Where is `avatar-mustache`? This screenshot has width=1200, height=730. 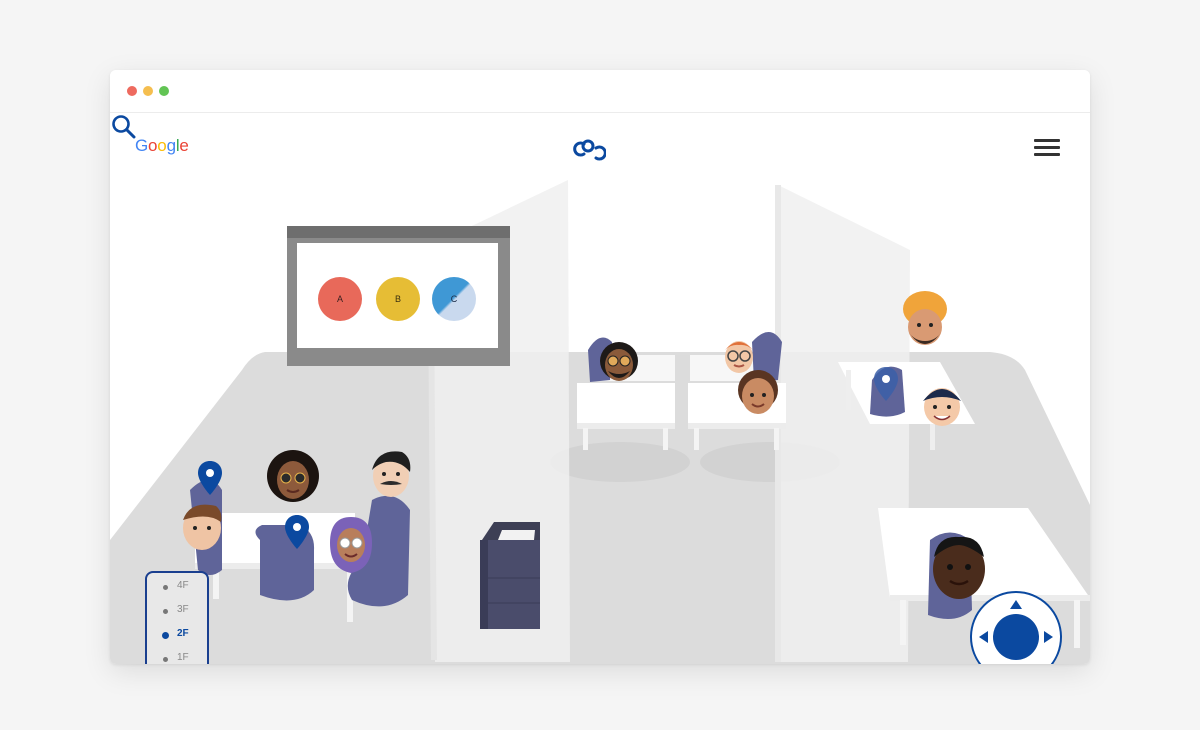 avatar-mustache is located at coordinates (391, 474).